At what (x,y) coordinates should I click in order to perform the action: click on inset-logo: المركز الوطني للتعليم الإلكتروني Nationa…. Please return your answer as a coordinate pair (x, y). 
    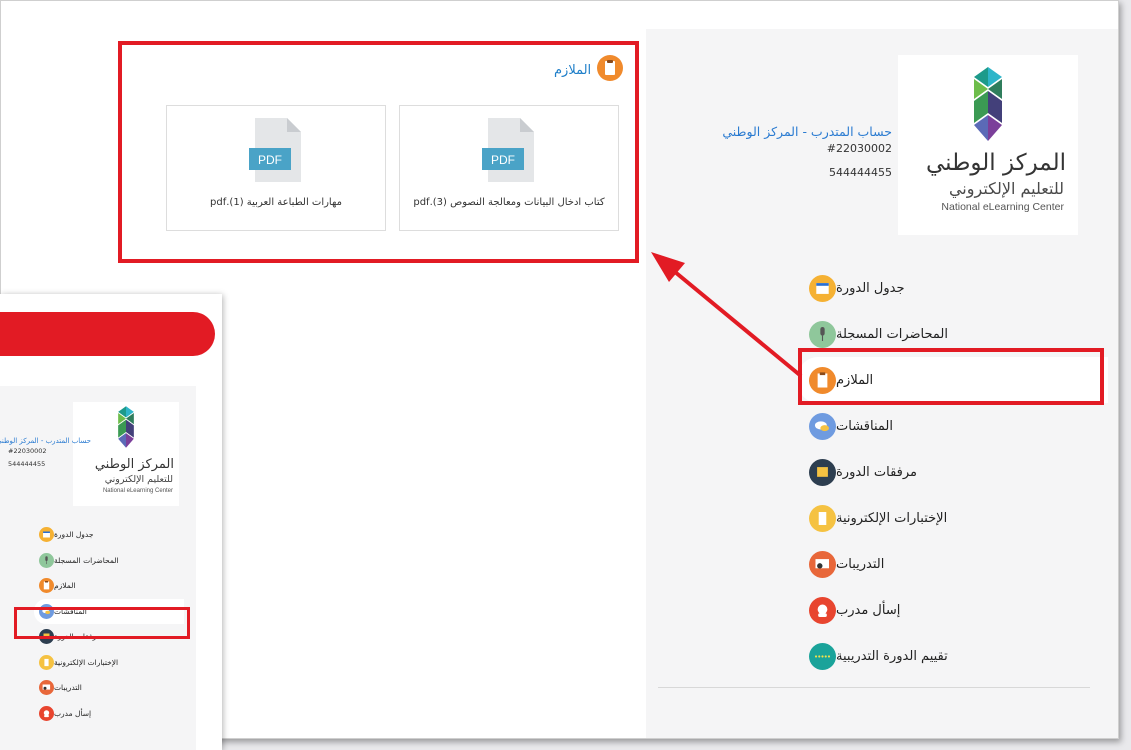
    Looking at the image, I should click on (126, 454).